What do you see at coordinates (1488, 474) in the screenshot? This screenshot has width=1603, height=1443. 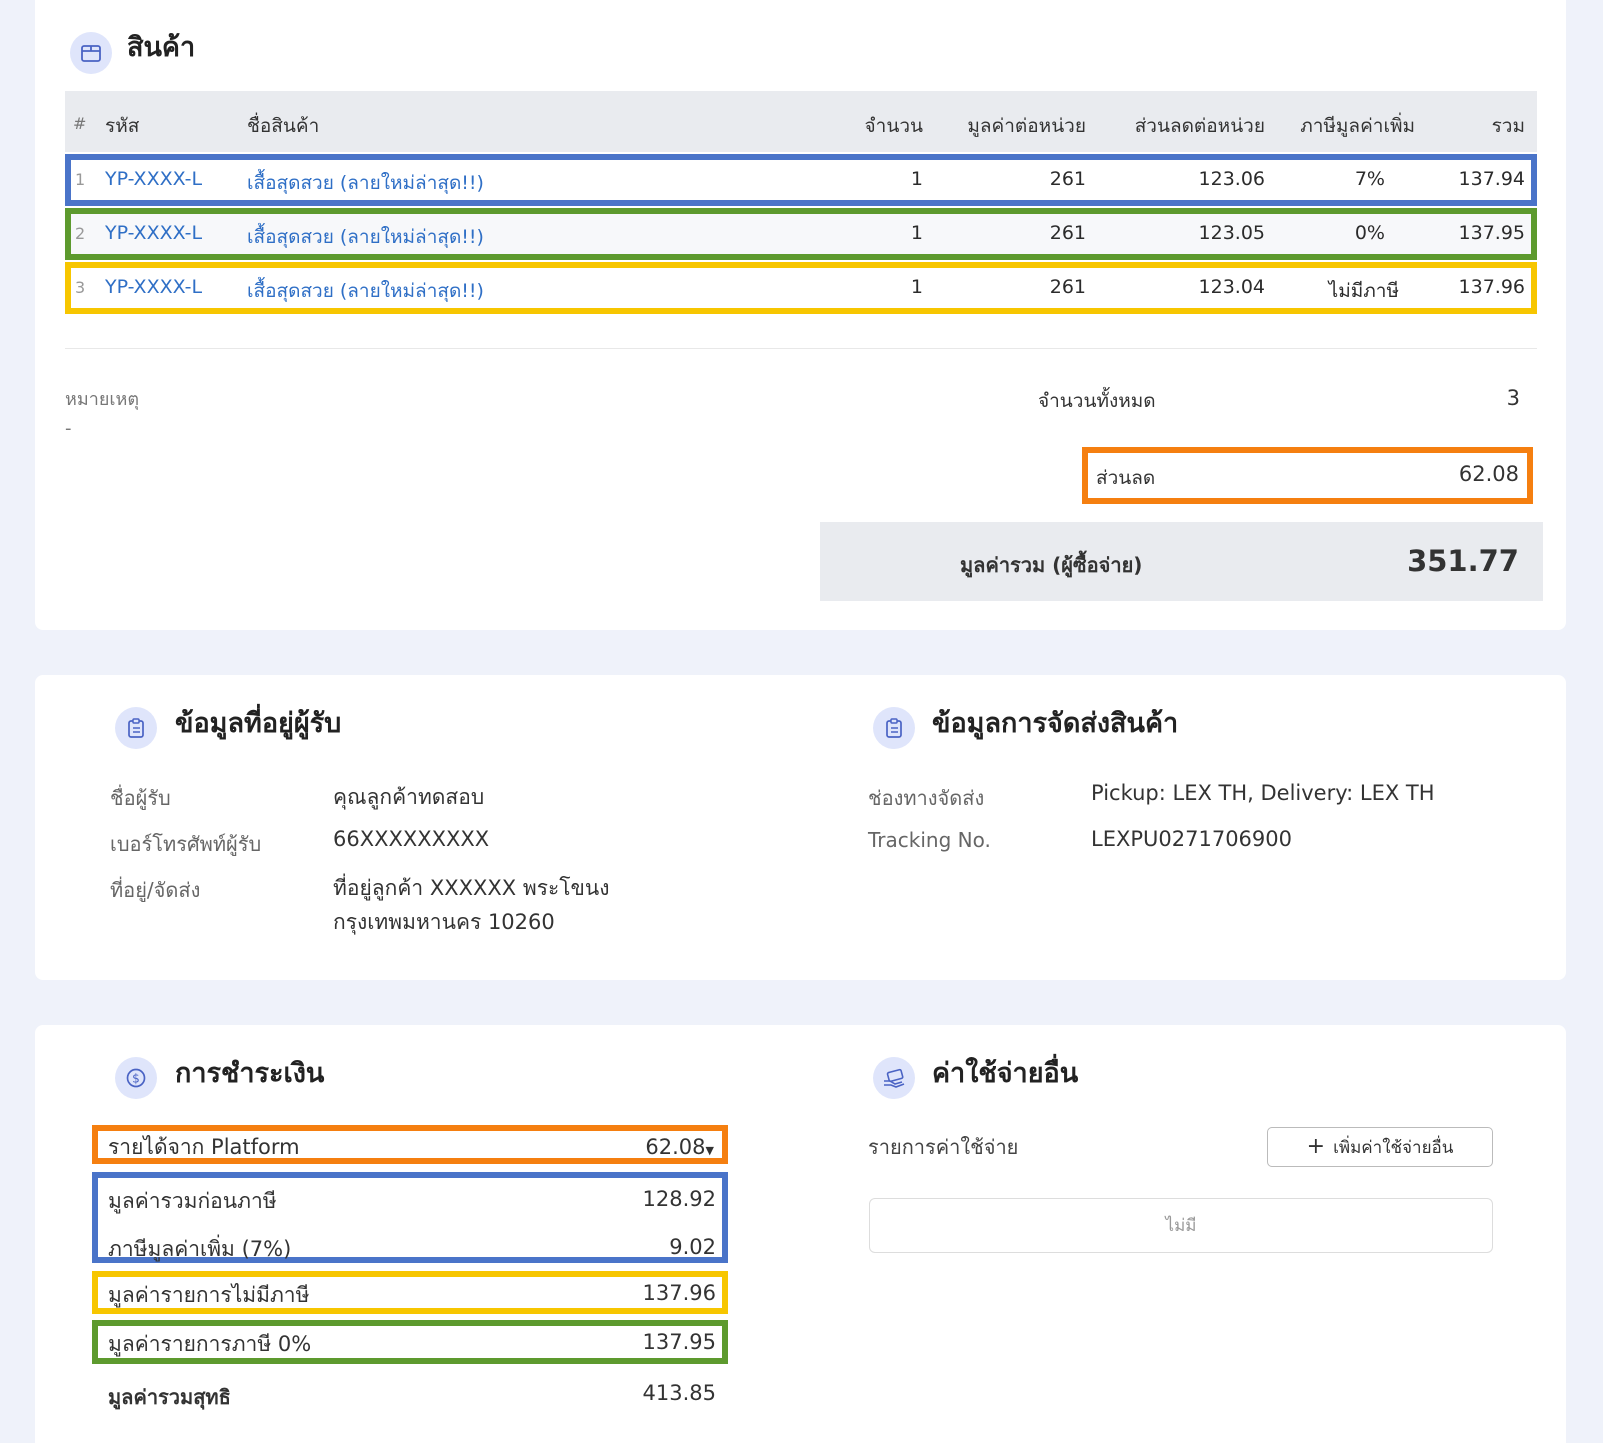 I see `discount-value: 62.08` at bounding box center [1488, 474].